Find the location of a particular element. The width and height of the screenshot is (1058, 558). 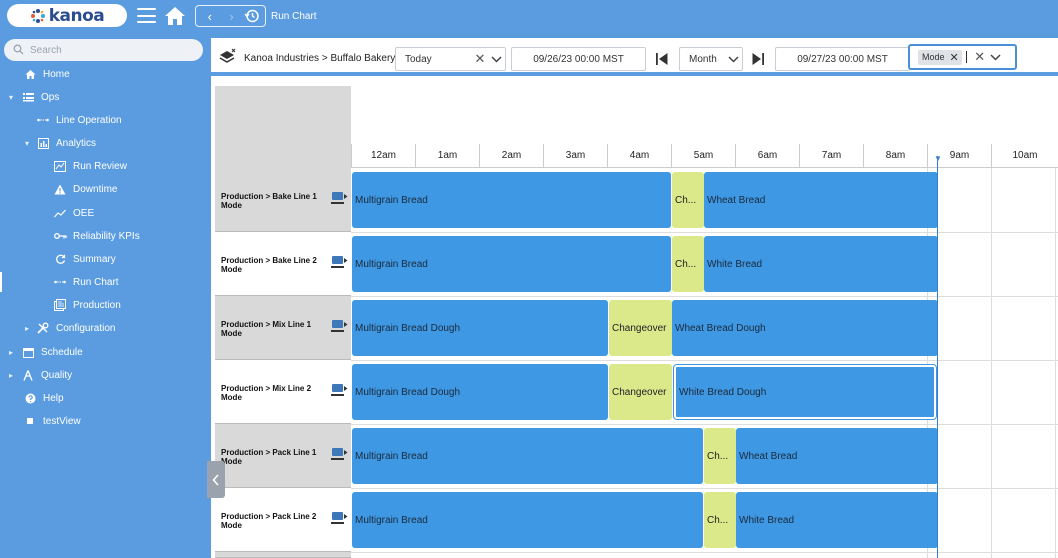

start-datetime-value: 09/26/23 00:00 MST is located at coordinates (578, 59).